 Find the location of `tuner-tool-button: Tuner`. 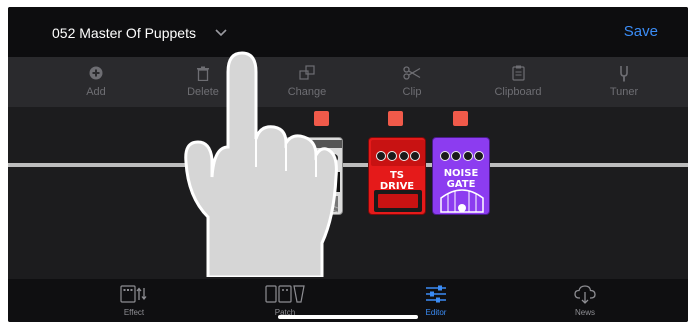

tuner-tool-button: Tuner is located at coordinates (624, 80).